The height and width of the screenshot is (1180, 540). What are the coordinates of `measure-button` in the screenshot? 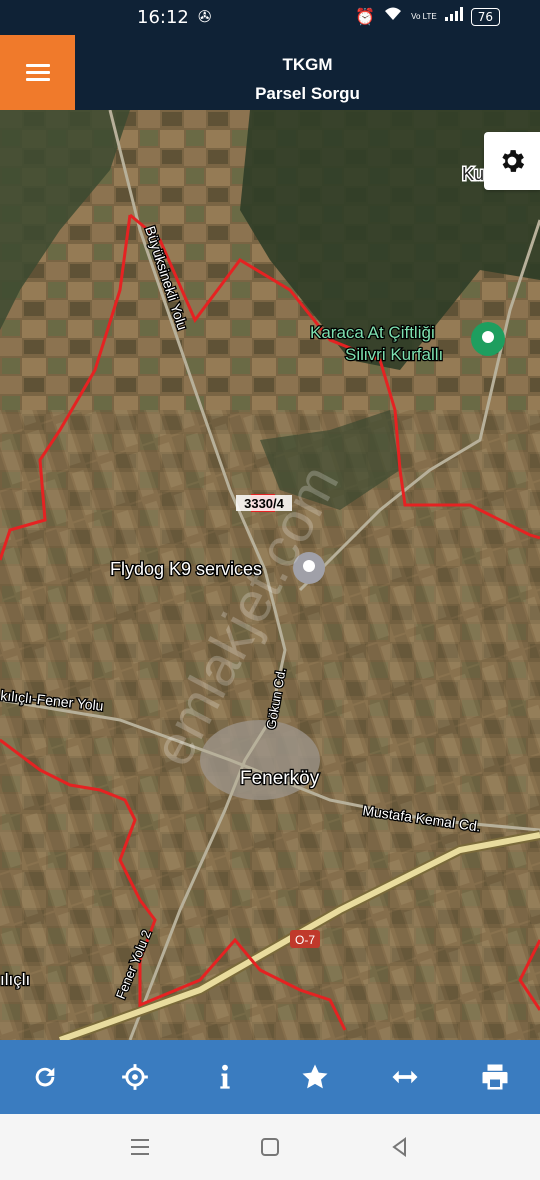 It's located at (405, 1077).